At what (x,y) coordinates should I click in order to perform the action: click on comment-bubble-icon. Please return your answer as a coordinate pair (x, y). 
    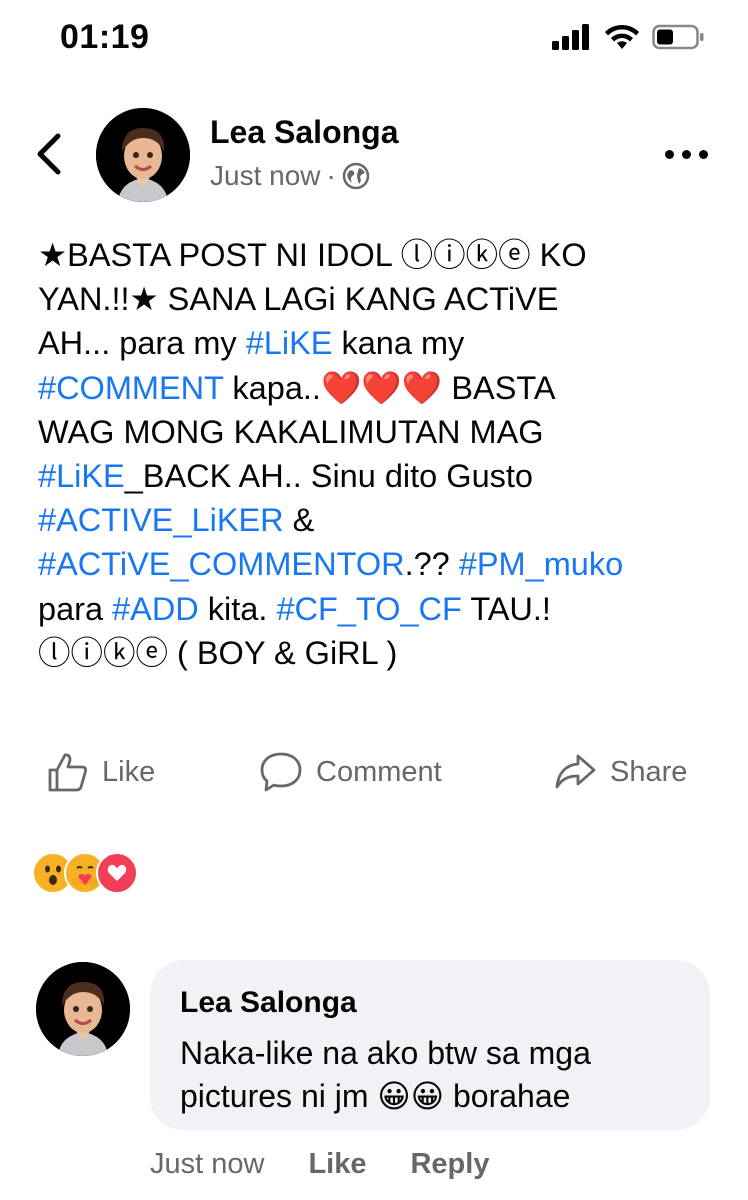
    Looking at the image, I should click on (281, 772).